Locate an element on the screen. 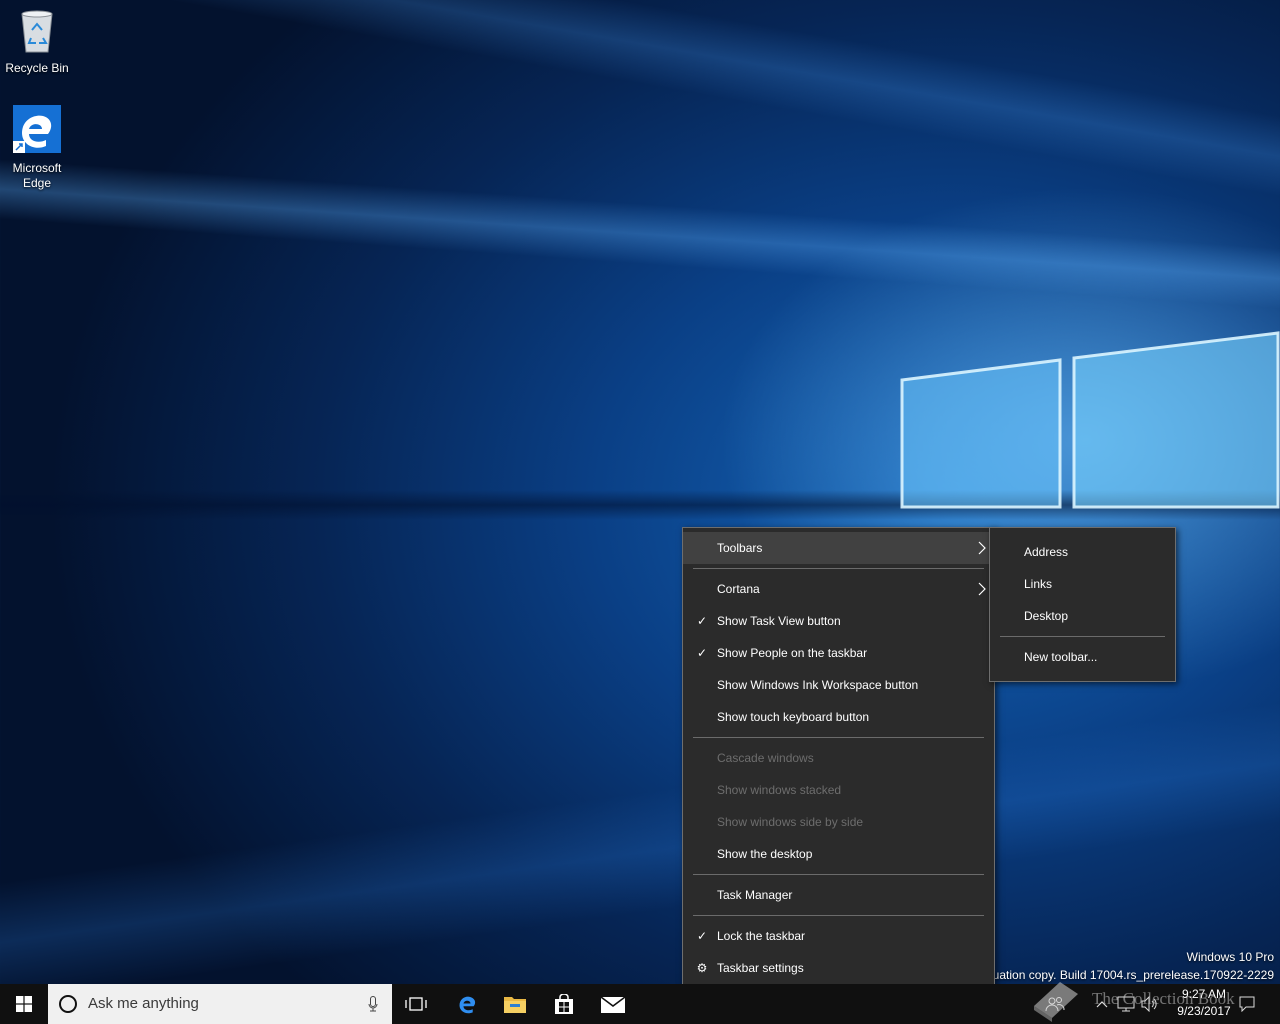 The height and width of the screenshot is (1024, 1280). submenu-item-desktop: Desktop is located at coordinates (1082, 616).